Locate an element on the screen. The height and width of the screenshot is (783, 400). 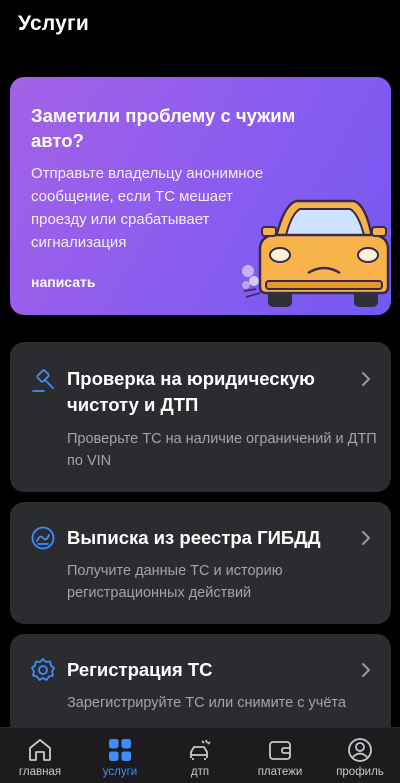
tab-home: главная is located at coordinates (40, 755).